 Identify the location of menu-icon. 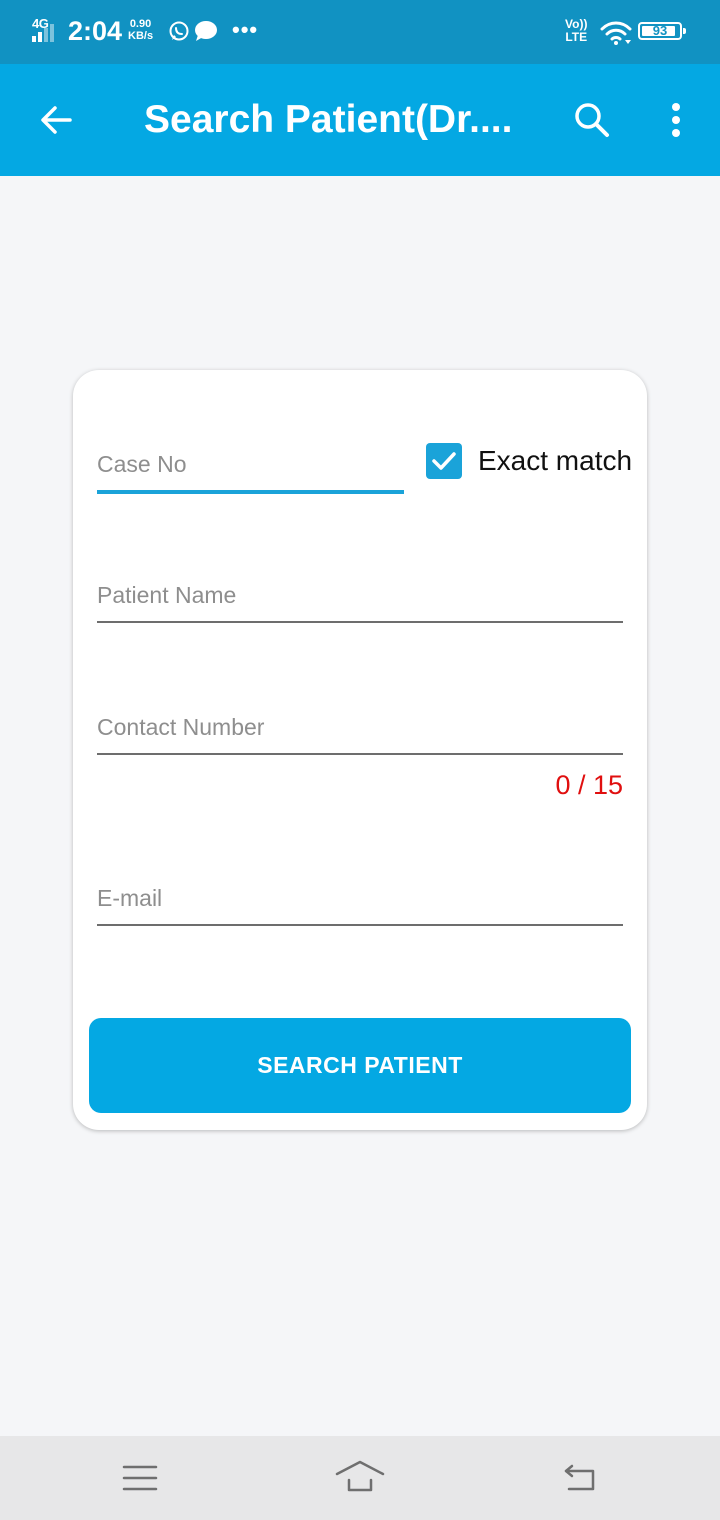
(140, 1478).